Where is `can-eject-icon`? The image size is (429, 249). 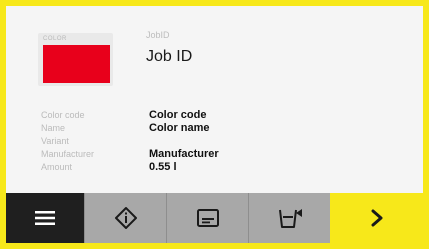
can-eject-icon is located at coordinates (290, 218).